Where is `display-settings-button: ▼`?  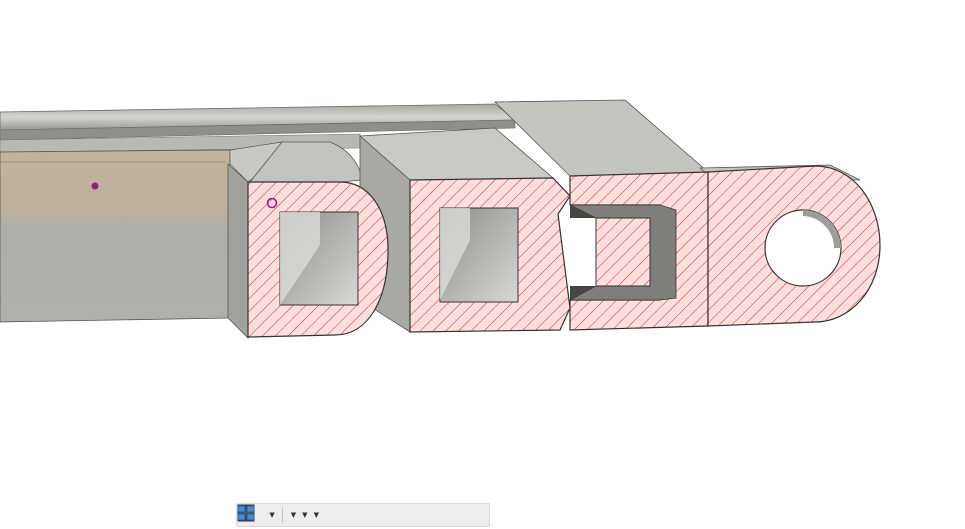 display-settings-button: ▼ is located at coordinates (267, 515).